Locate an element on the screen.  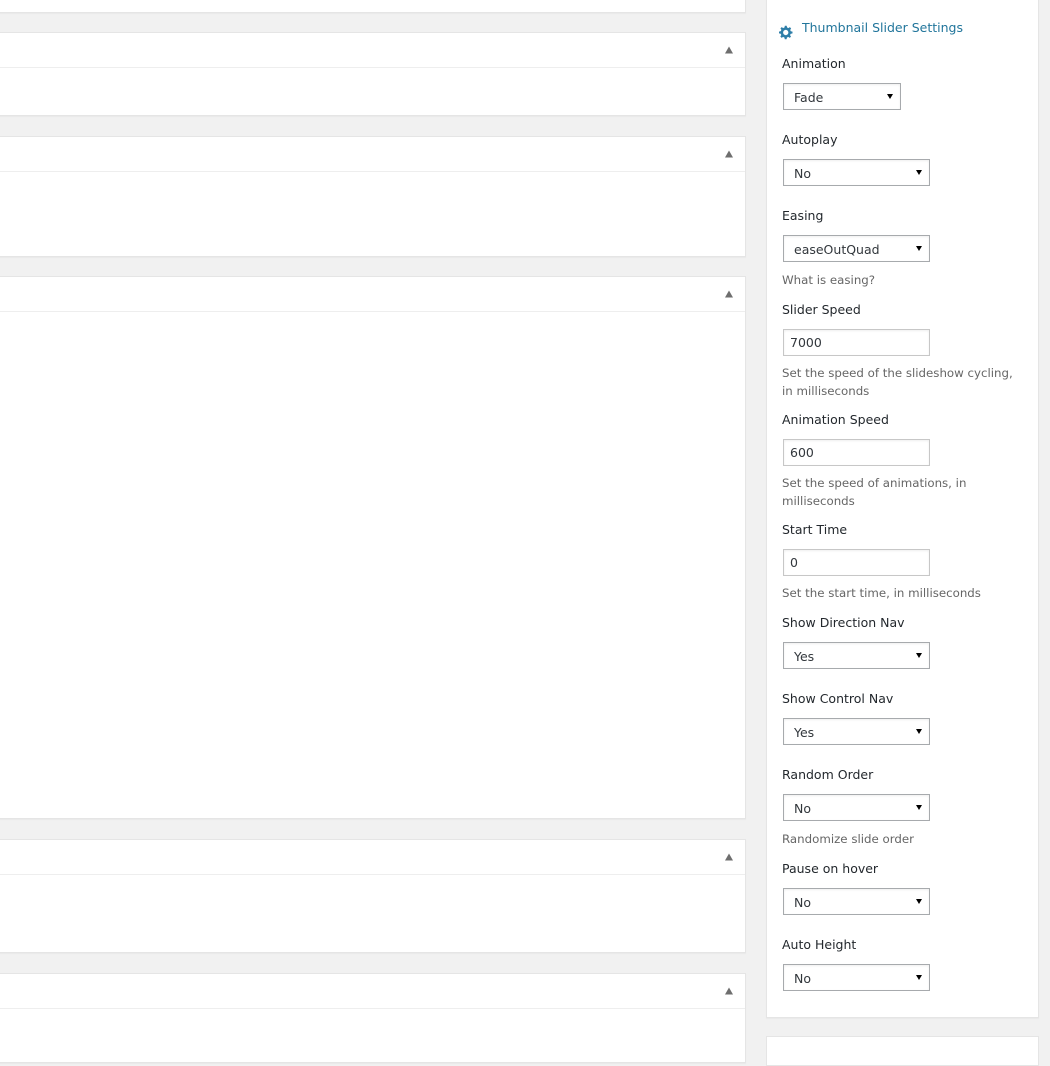
metabox-1-header is located at coordinates (372, 50).